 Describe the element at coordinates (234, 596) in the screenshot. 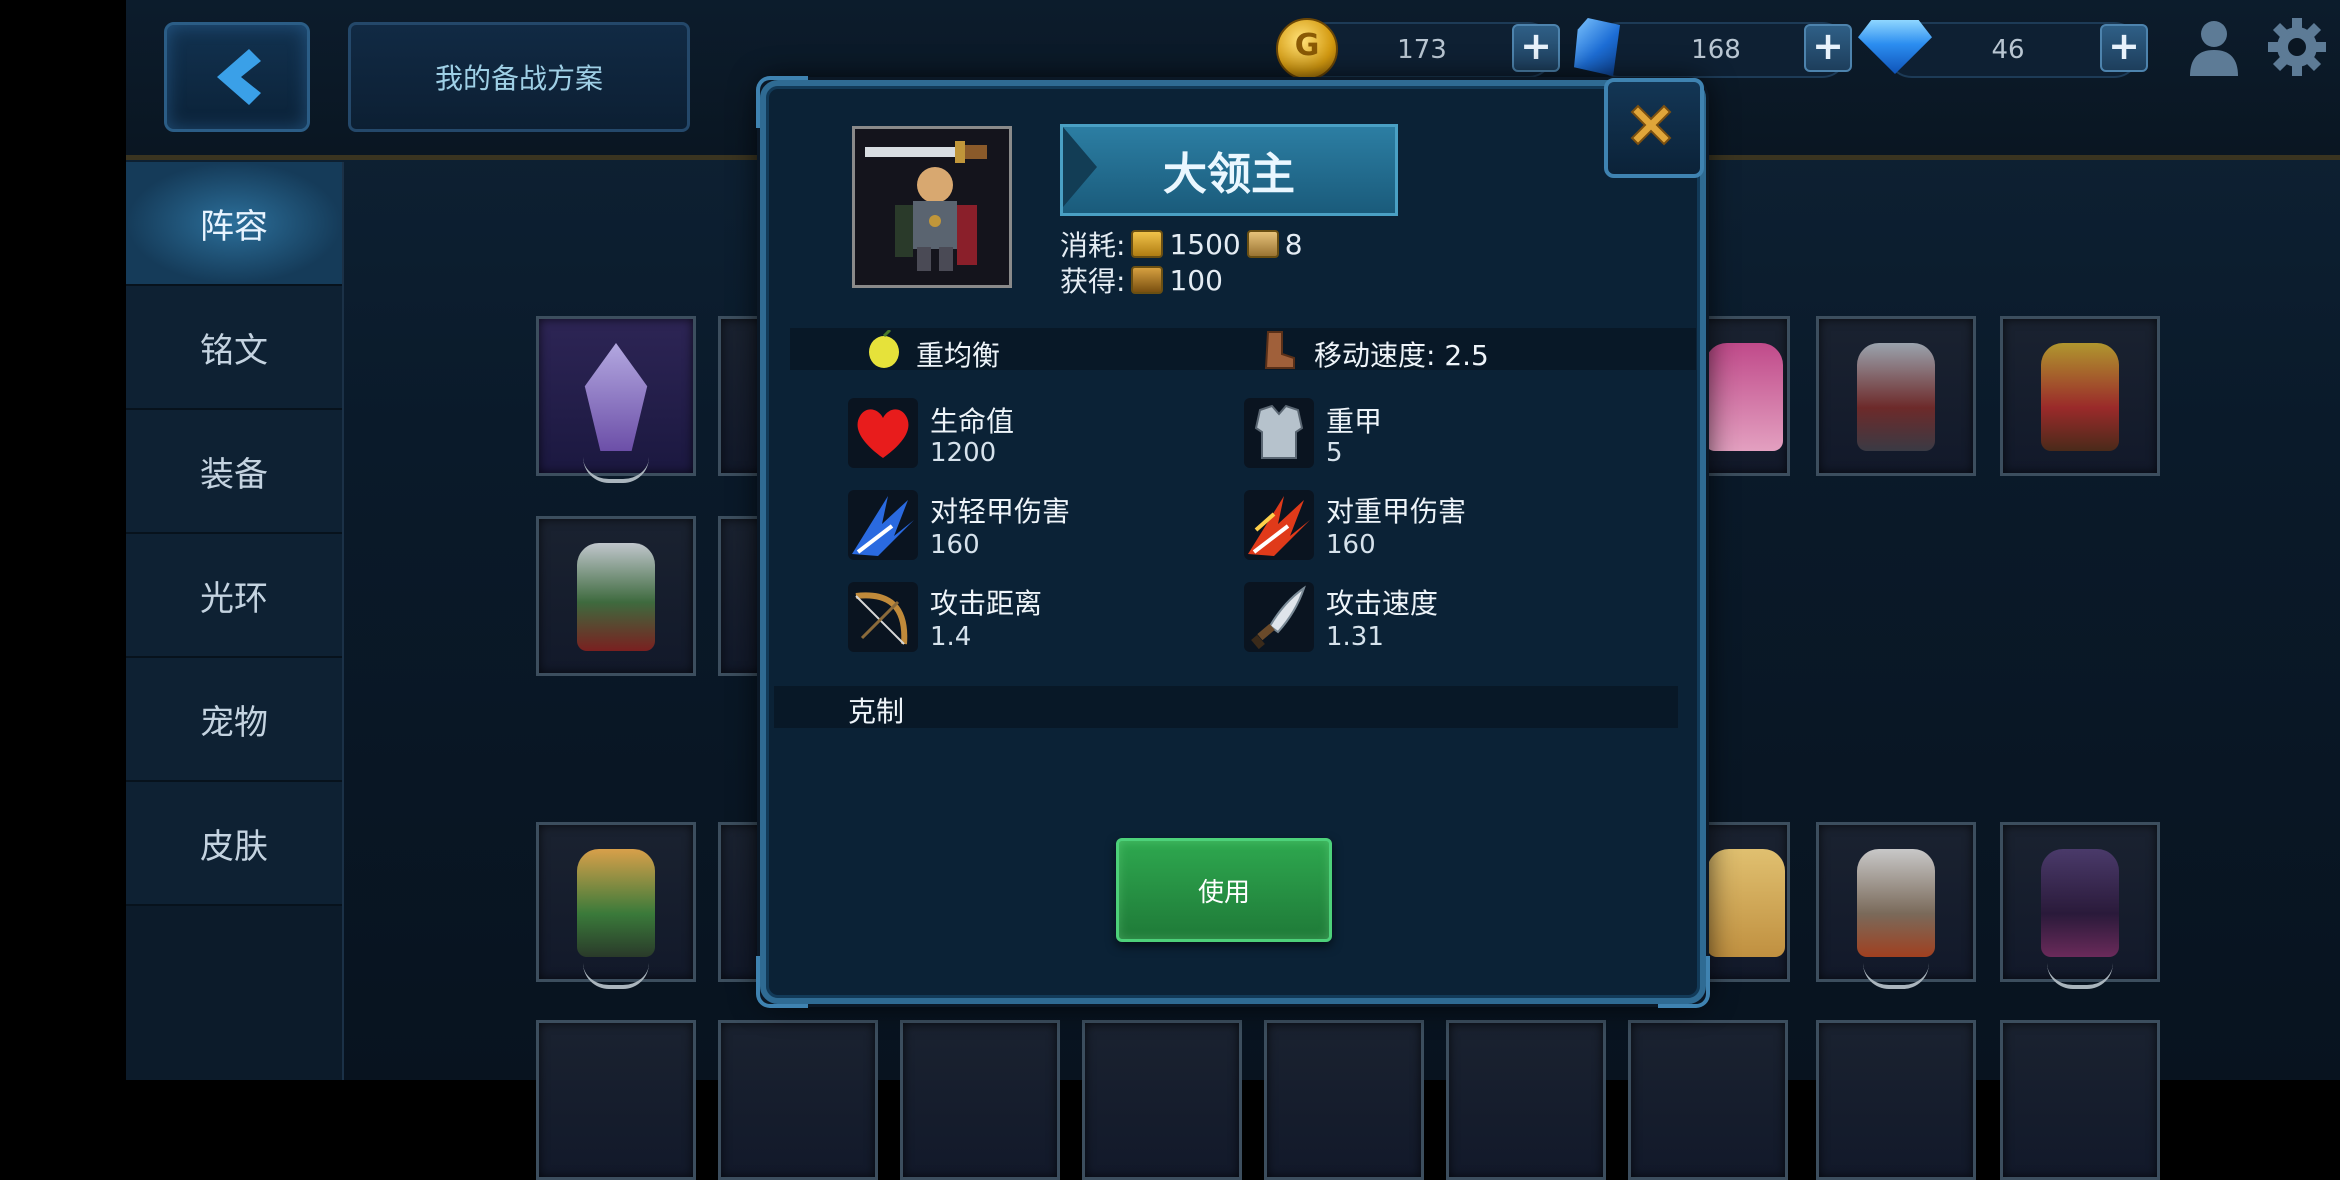

I see `sidebar-item-aura: 光环` at that location.